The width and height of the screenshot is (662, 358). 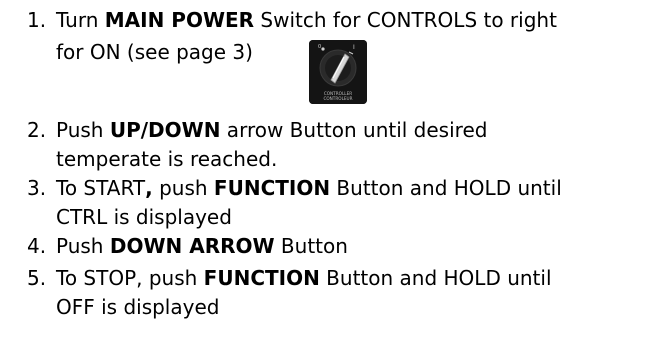 What do you see at coordinates (80, 20) in the screenshot?
I see `step-text: Turn` at bounding box center [80, 20].